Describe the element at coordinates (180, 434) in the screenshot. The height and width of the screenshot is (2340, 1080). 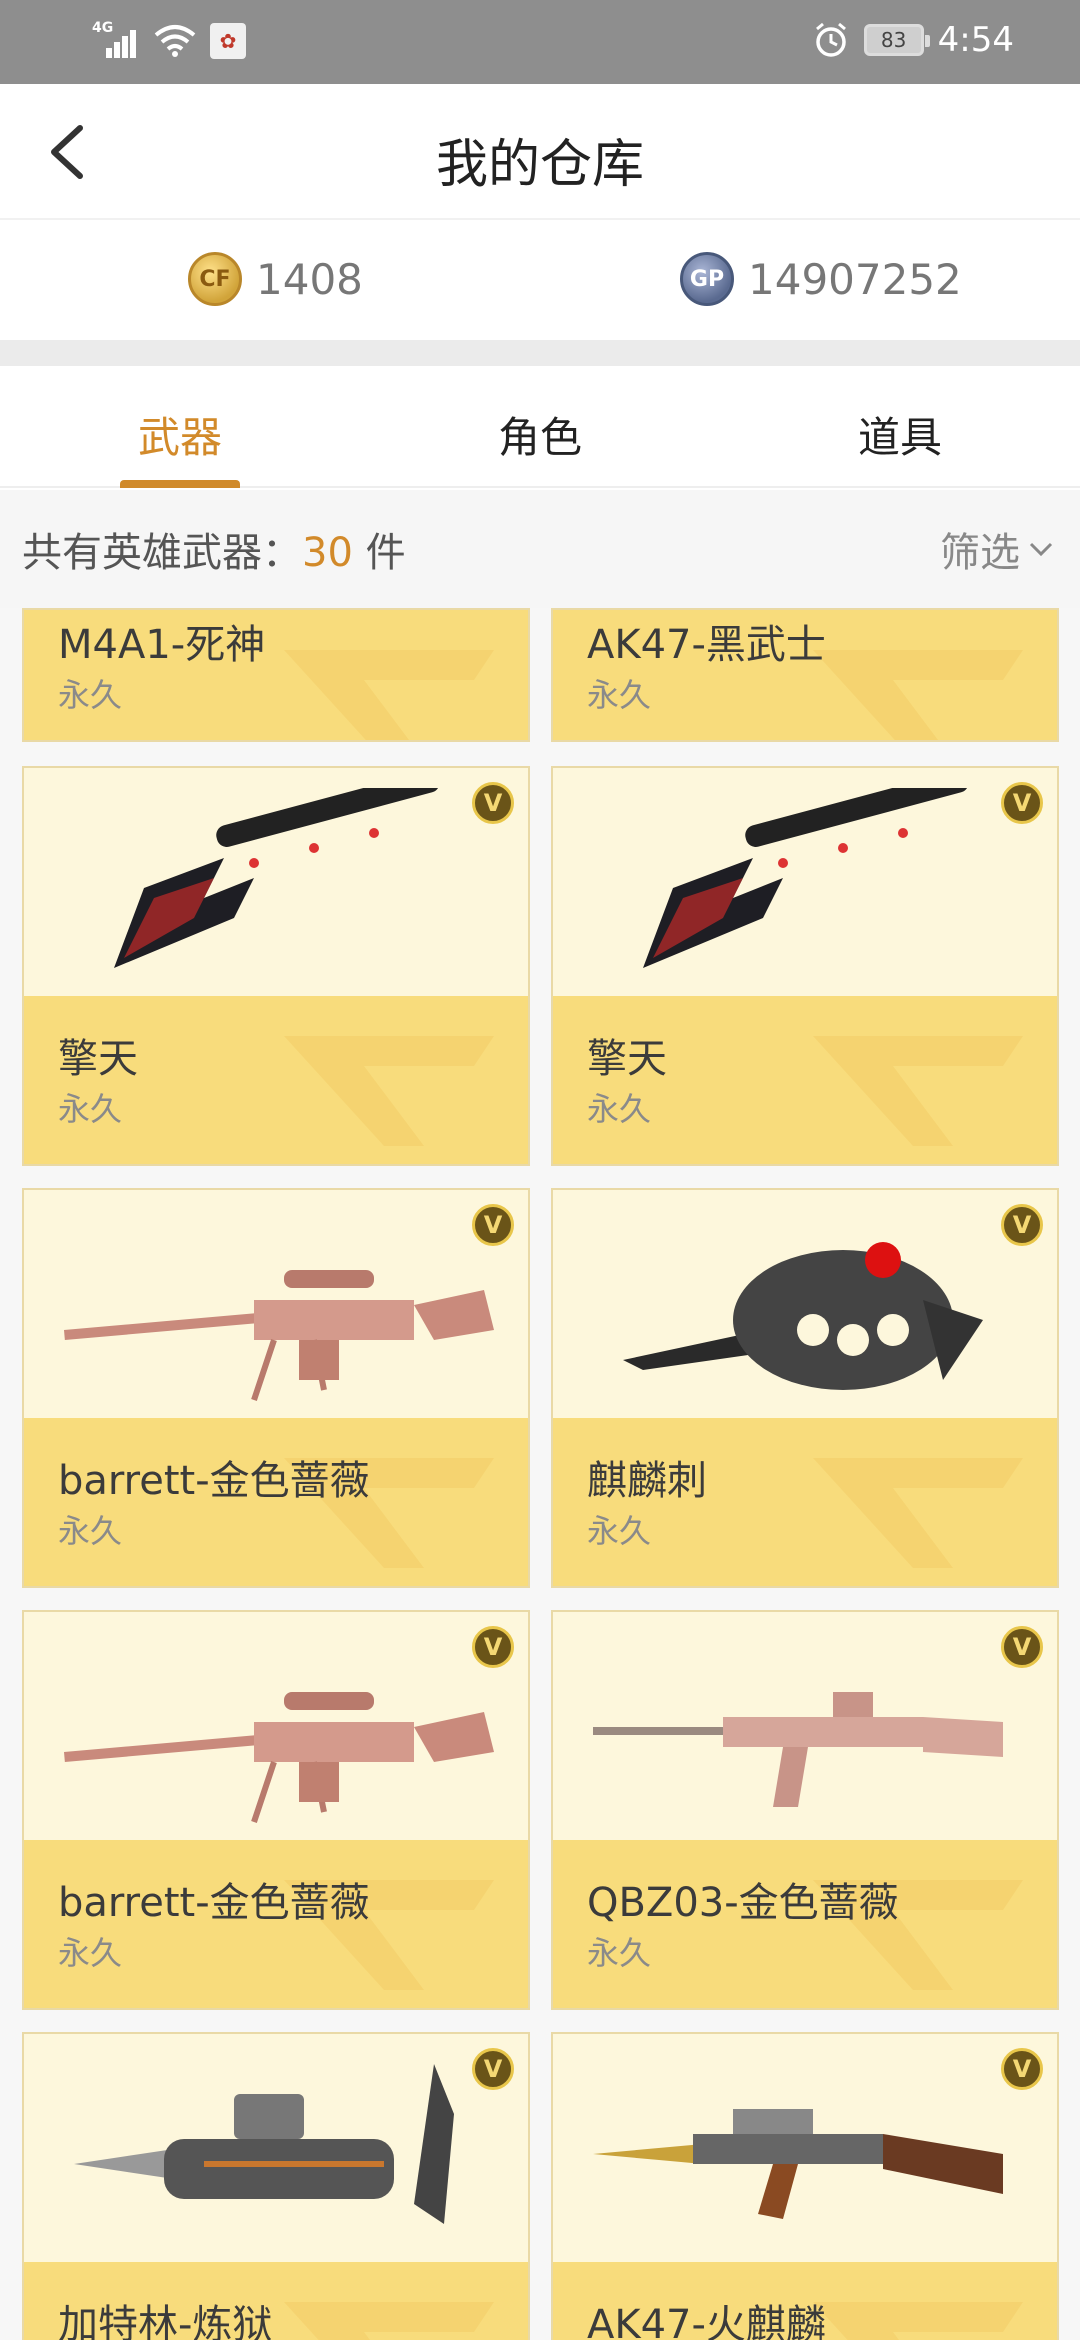
I see `tab-weapons: 武器` at that location.